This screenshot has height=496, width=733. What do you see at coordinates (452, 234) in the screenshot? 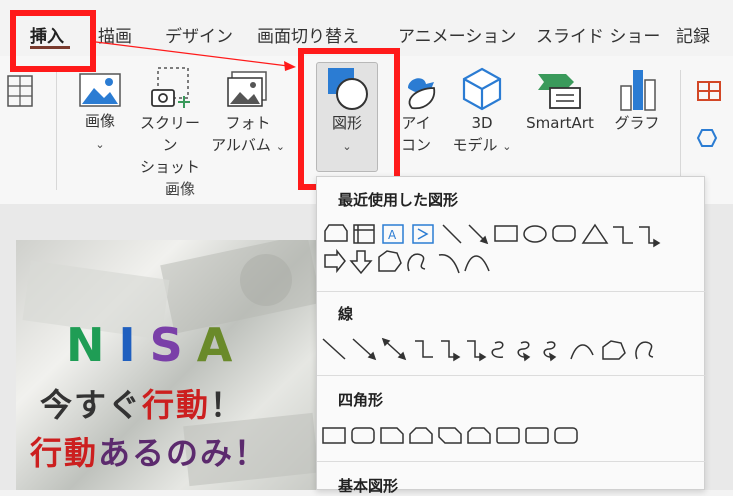
I see `shape-line` at bounding box center [452, 234].